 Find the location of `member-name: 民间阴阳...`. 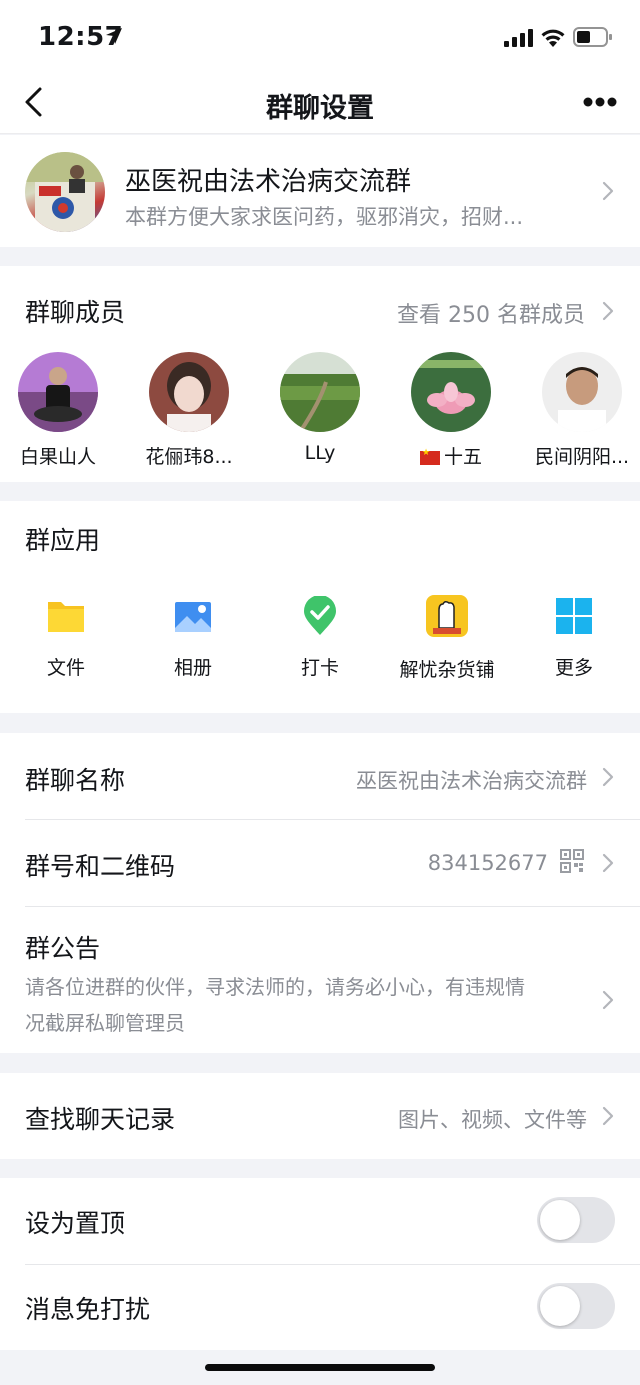

member-name: 民间阴阳... is located at coordinates (582, 457).